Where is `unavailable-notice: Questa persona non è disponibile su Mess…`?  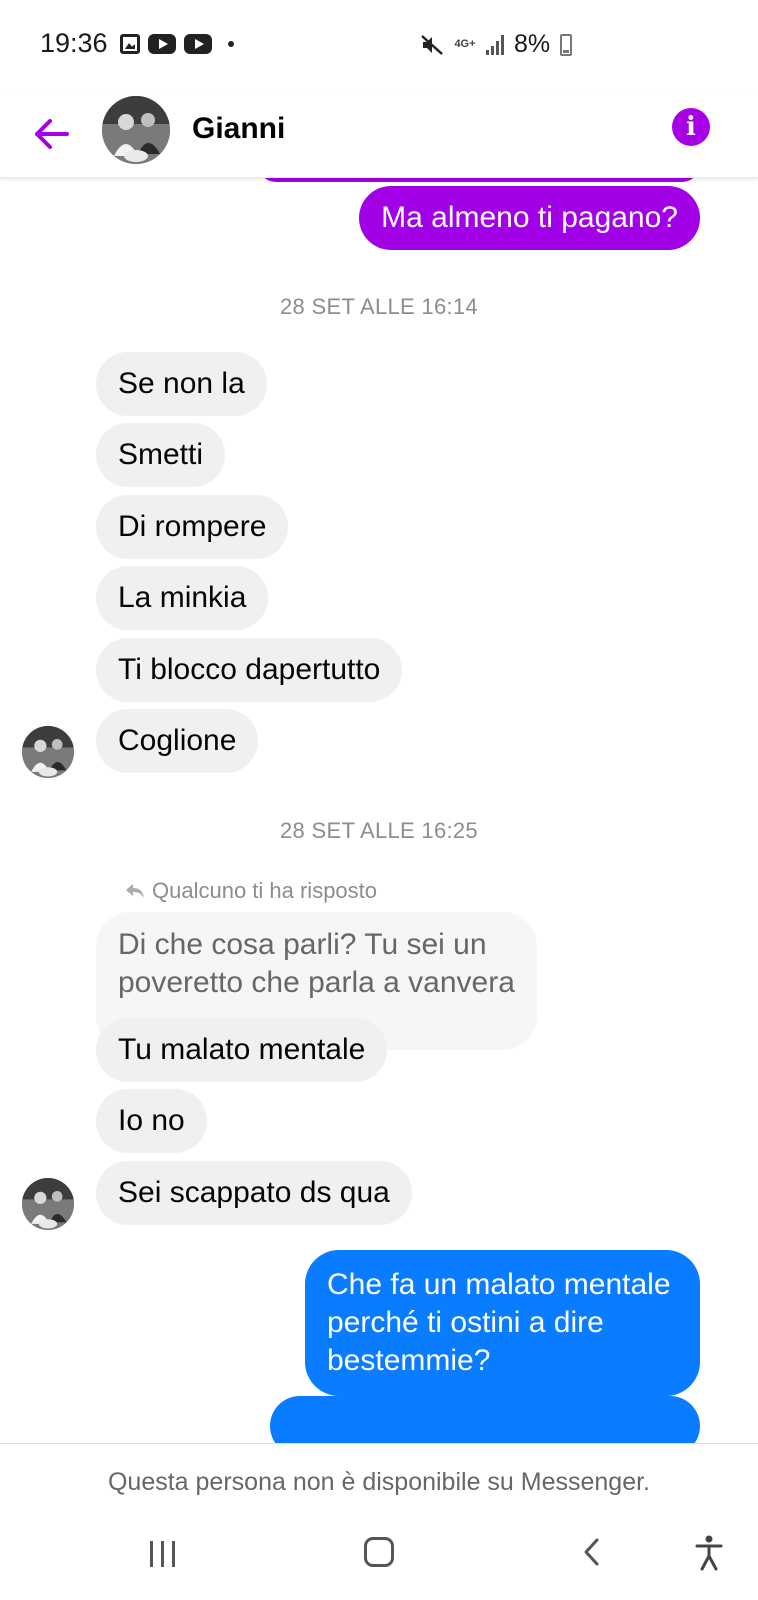 unavailable-notice: Questa persona non è disponibile su Mess… is located at coordinates (379, 1483).